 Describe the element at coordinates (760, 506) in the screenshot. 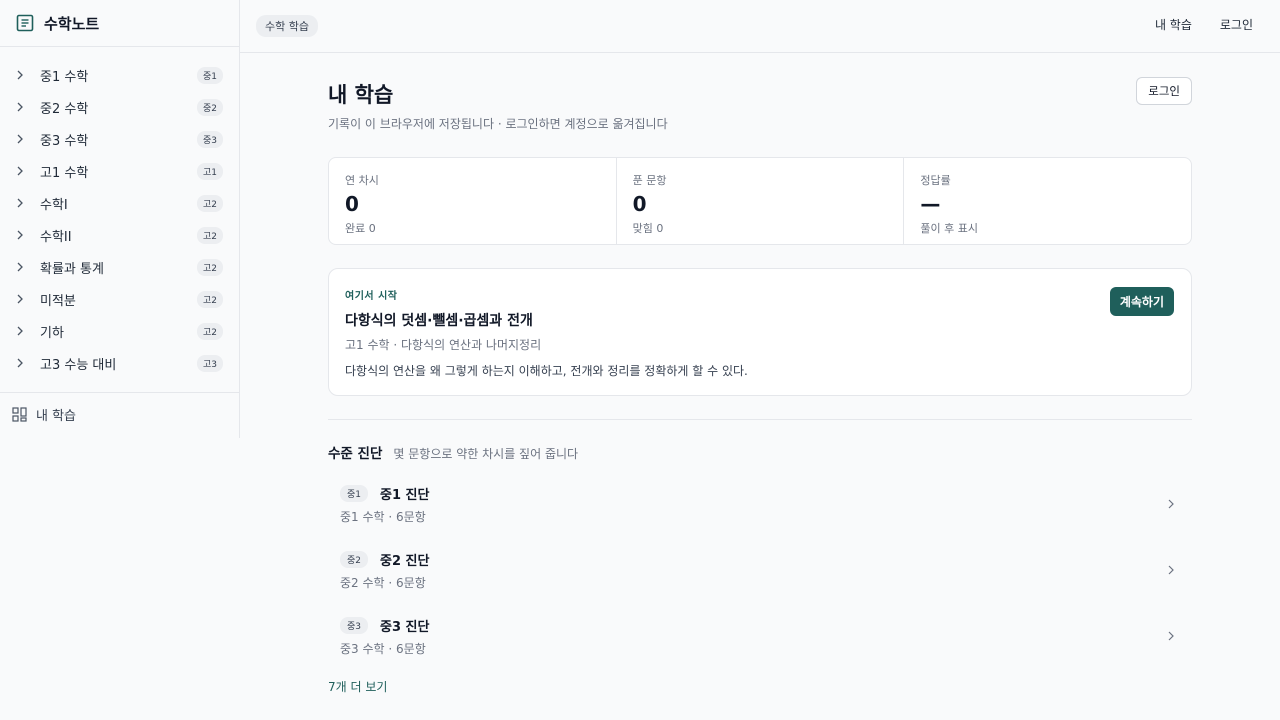

I see `diagnosis-item: 중1 중1 진단 중1 수학 · 6문항` at that location.